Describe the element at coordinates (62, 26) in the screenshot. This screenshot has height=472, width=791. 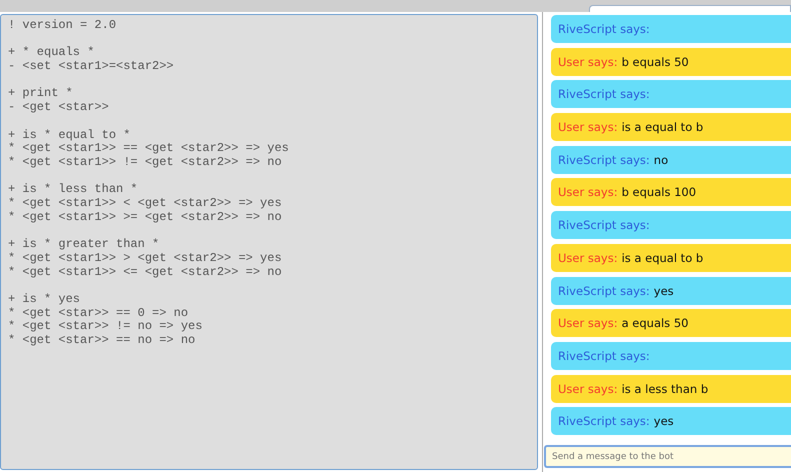
I see `code-line: ! version = 2.0` at that location.